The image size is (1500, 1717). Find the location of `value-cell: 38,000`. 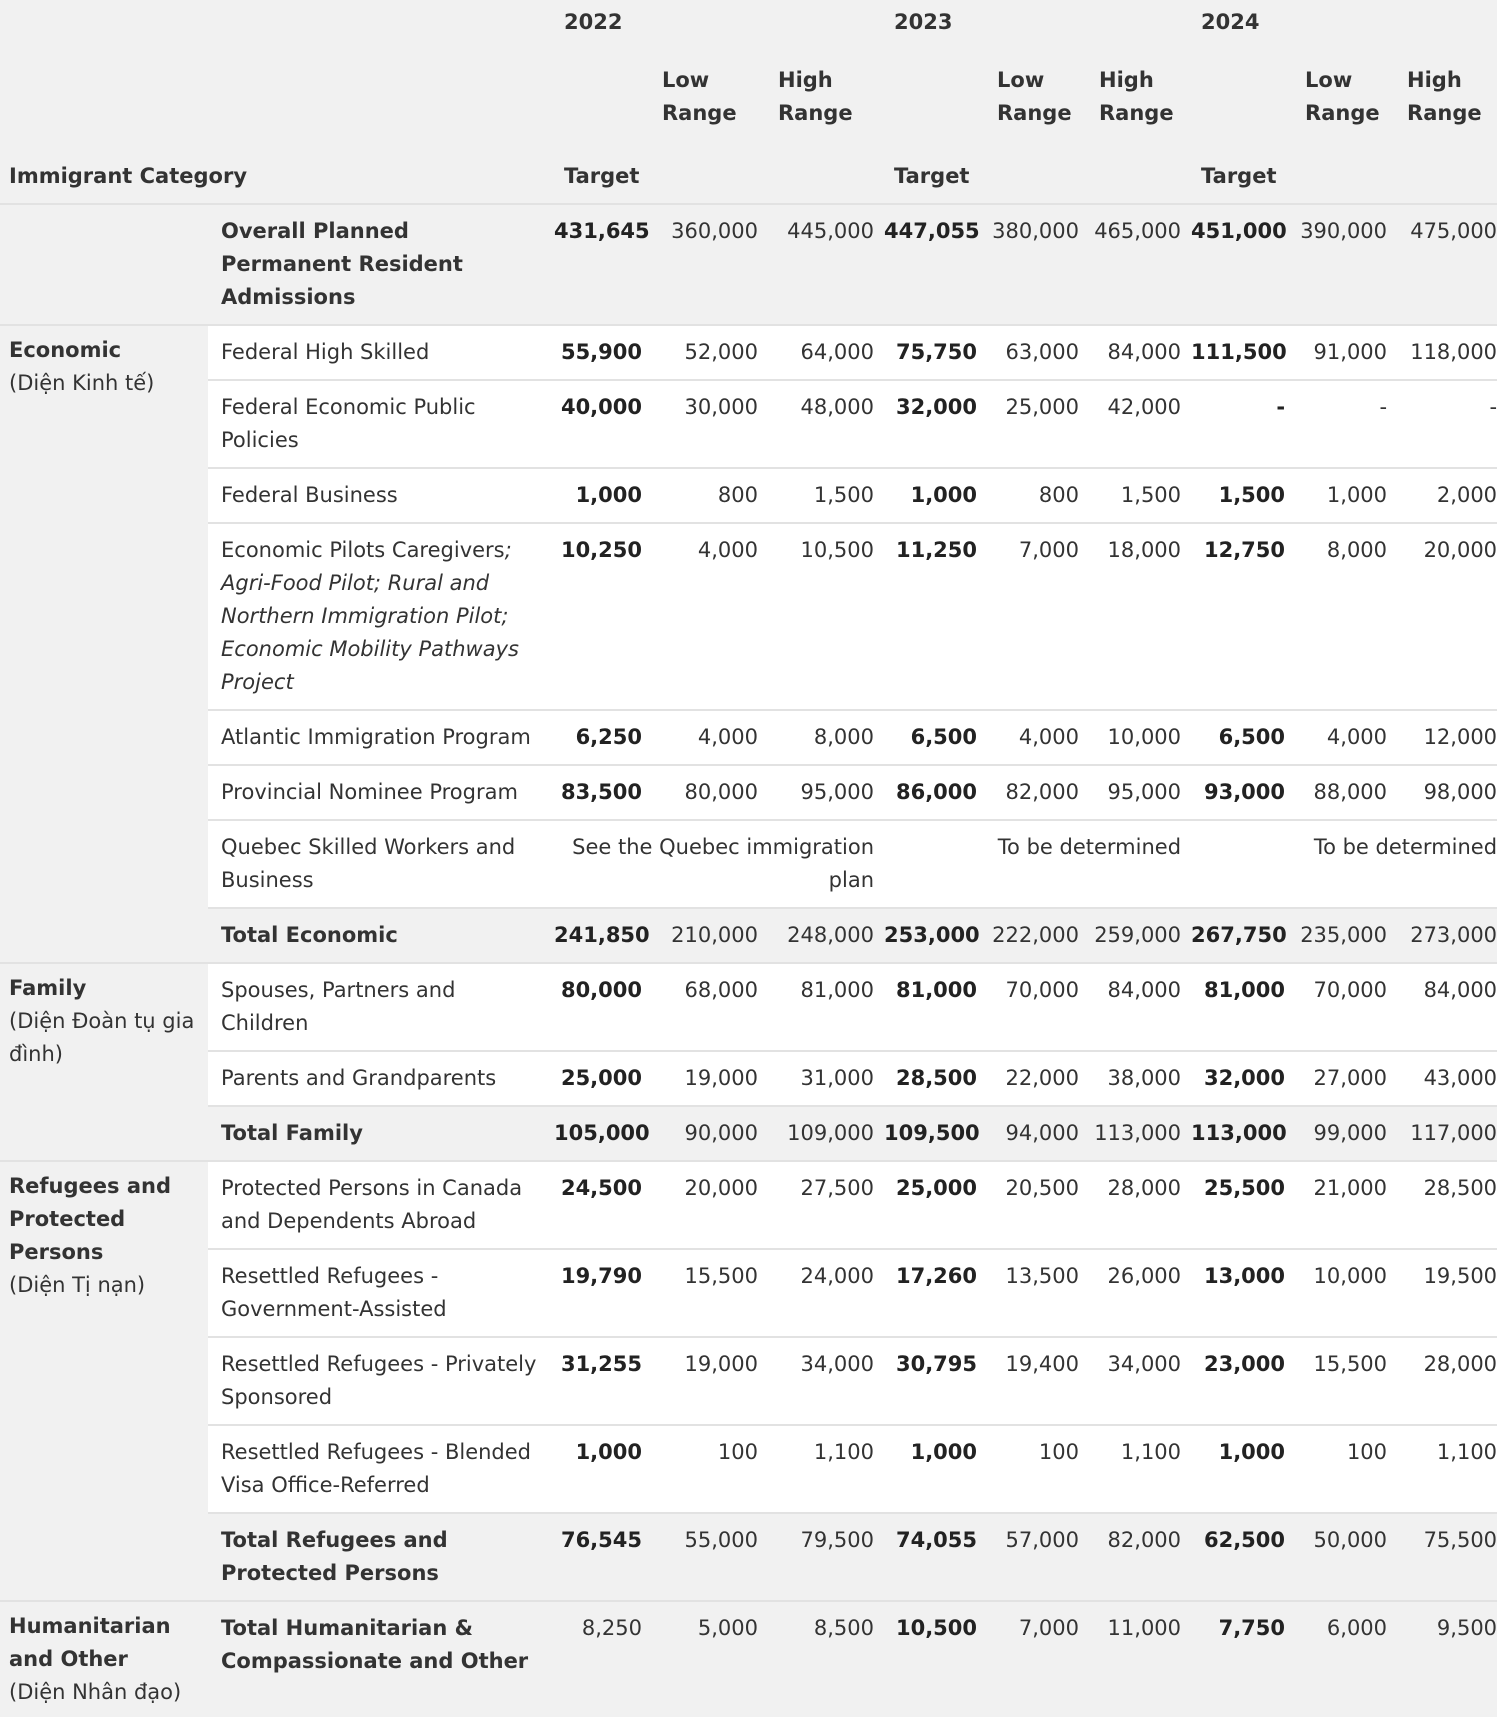

value-cell: 38,000 is located at coordinates (1140, 1078).